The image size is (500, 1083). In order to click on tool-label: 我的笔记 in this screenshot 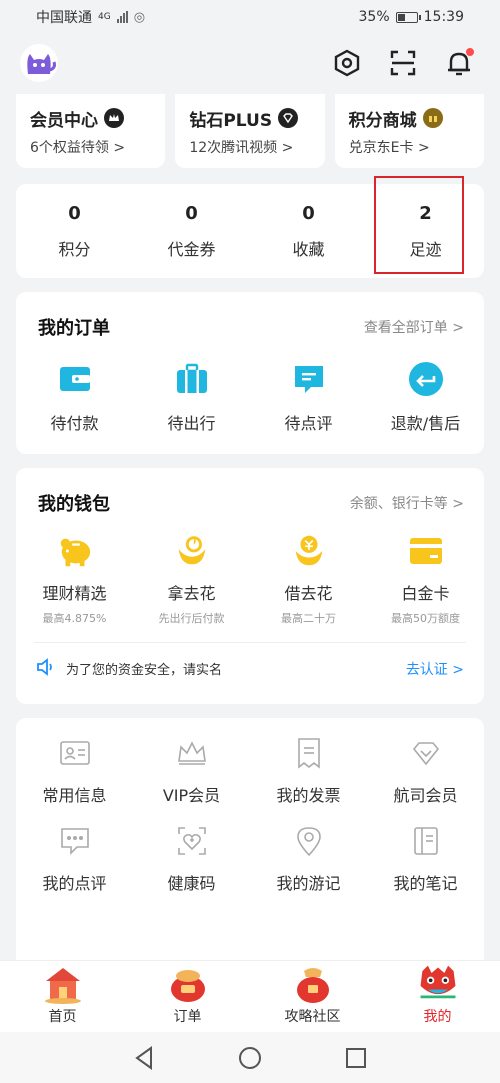, I will do `click(425, 883)`.